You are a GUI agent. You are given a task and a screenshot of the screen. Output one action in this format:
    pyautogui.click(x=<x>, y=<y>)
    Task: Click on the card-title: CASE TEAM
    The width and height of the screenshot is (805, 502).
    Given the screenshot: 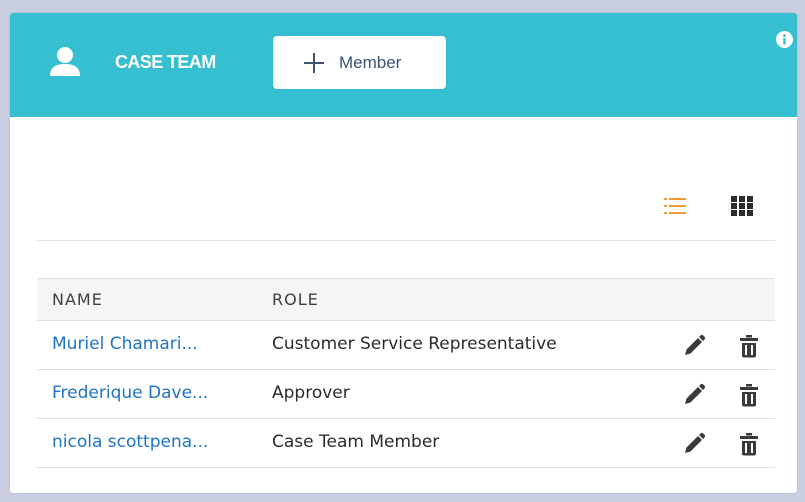 What is the action you would take?
    pyautogui.click(x=165, y=62)
    